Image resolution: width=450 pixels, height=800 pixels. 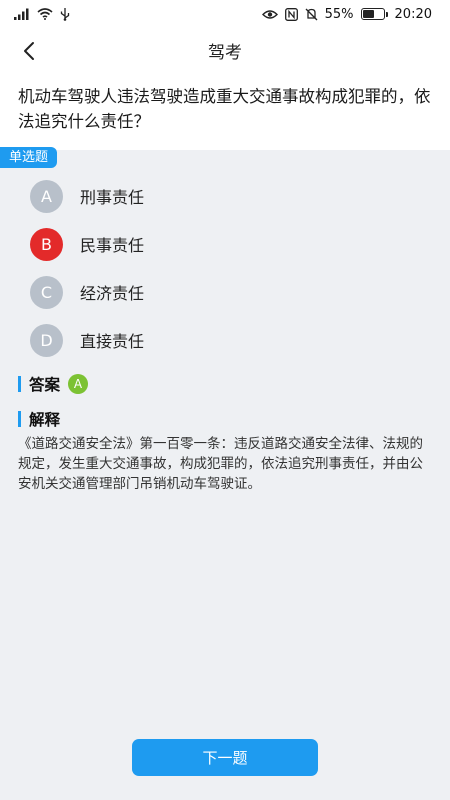 What do you see at coordinates (224, 109) in the screenshot?
I see `question-text: 机动车驾驶人违法驾驶造成重大交通事故构成犯罪的，依法追究什么责任？` at bounding box center [224, 109].